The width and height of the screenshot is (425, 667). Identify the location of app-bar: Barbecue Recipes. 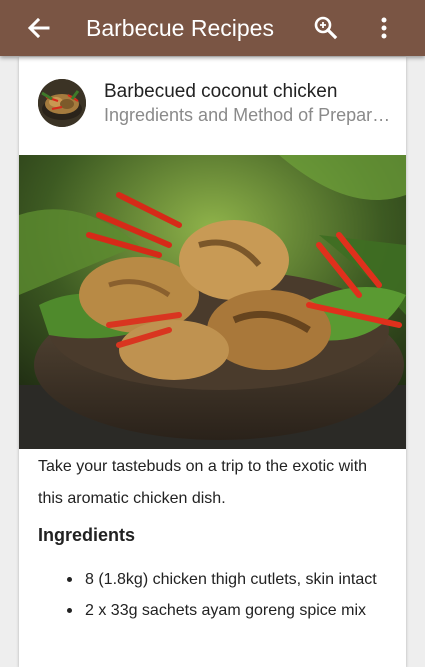
(212, 28).